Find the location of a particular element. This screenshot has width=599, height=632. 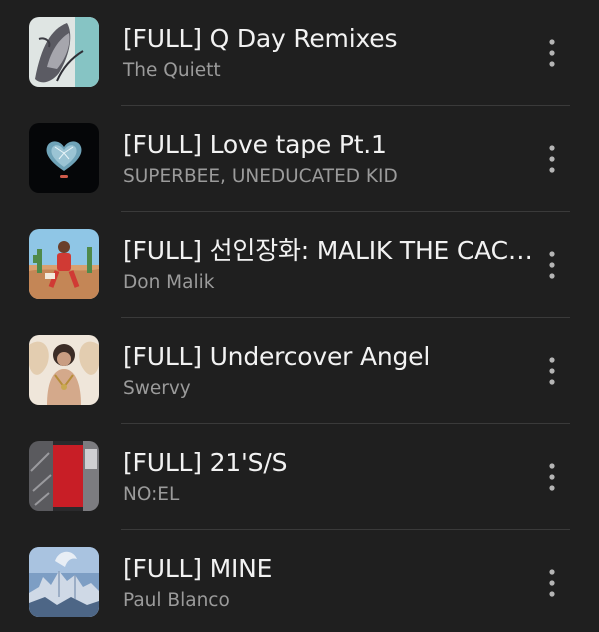

album-cover-mine is located at coordinates (64, 582).